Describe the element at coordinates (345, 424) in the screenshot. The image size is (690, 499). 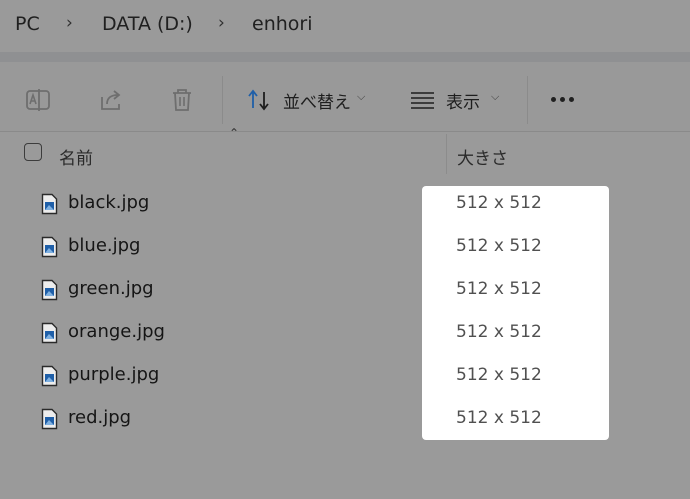
I see `list-item: red.jpg` at that location.